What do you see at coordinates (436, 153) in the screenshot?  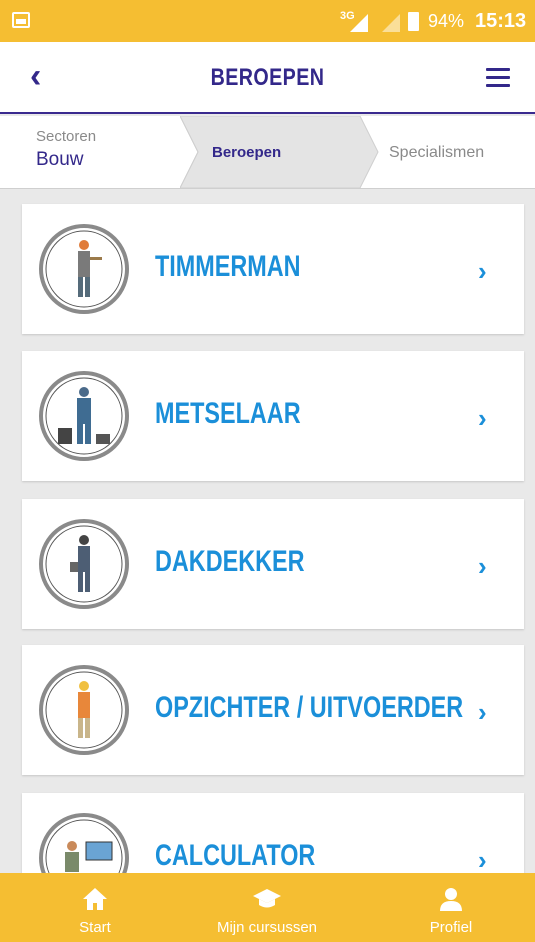 I see `breadcrumb-next: Specialismen` at bounding box center [436, 153].